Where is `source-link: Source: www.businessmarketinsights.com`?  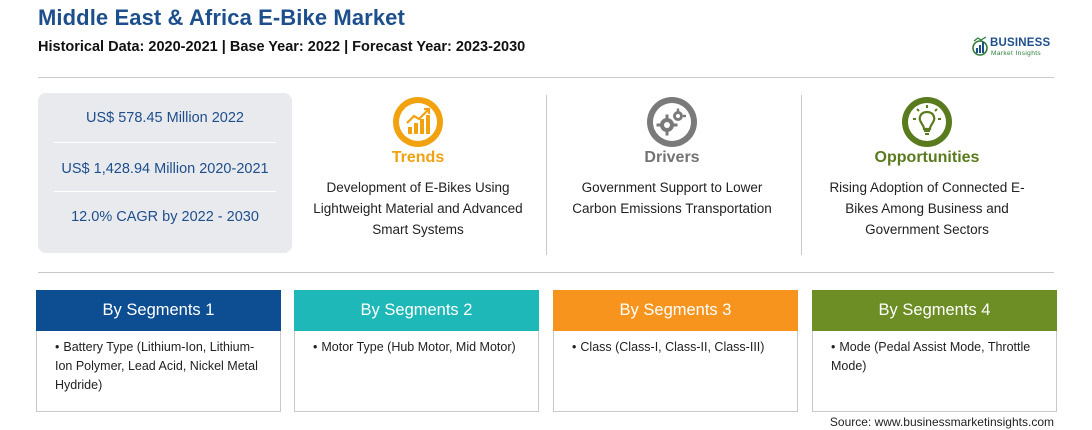 source-link: Source: www.businessmarketinsights.com is located at coordinates (942, 422).